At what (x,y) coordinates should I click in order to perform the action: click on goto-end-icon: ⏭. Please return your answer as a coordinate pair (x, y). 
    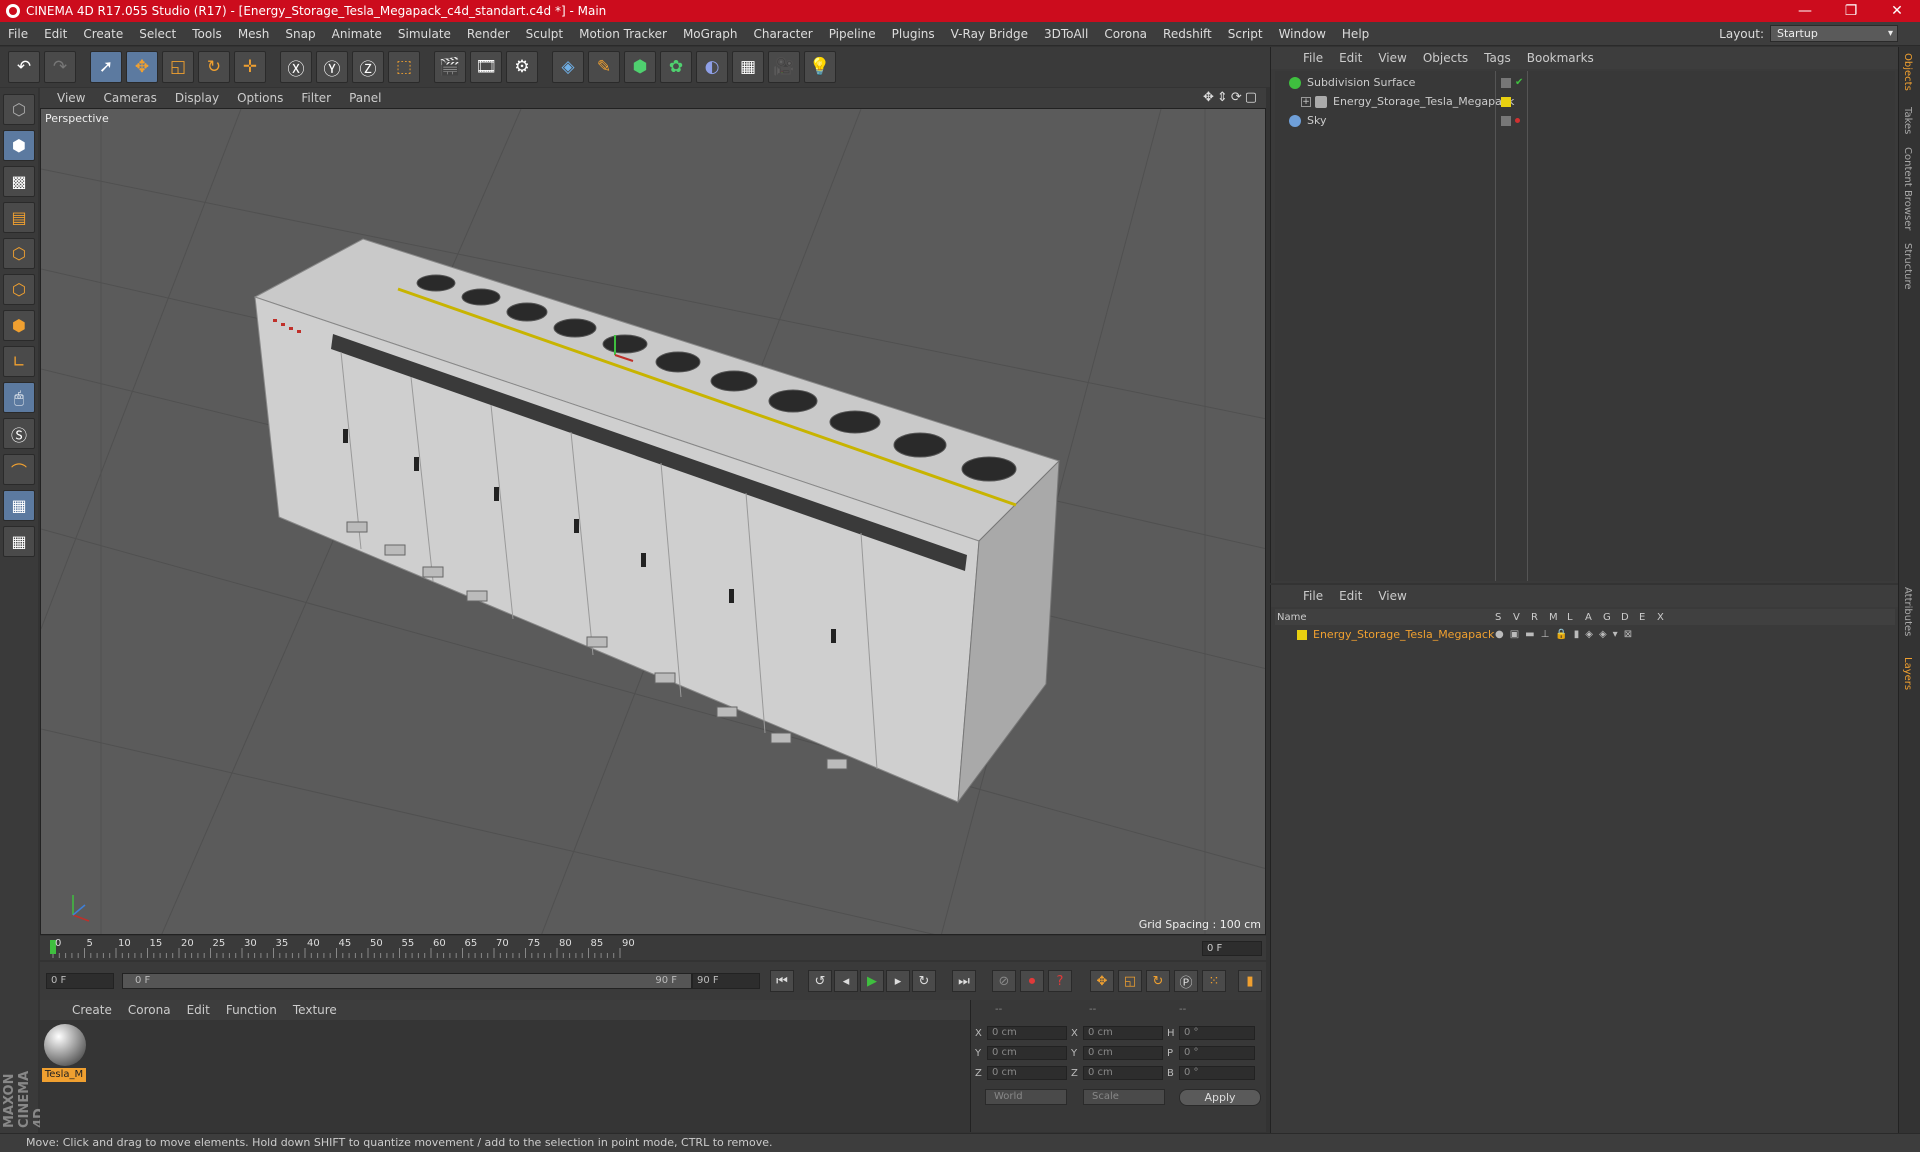
    Looking at the image, I should click on (964, 981).